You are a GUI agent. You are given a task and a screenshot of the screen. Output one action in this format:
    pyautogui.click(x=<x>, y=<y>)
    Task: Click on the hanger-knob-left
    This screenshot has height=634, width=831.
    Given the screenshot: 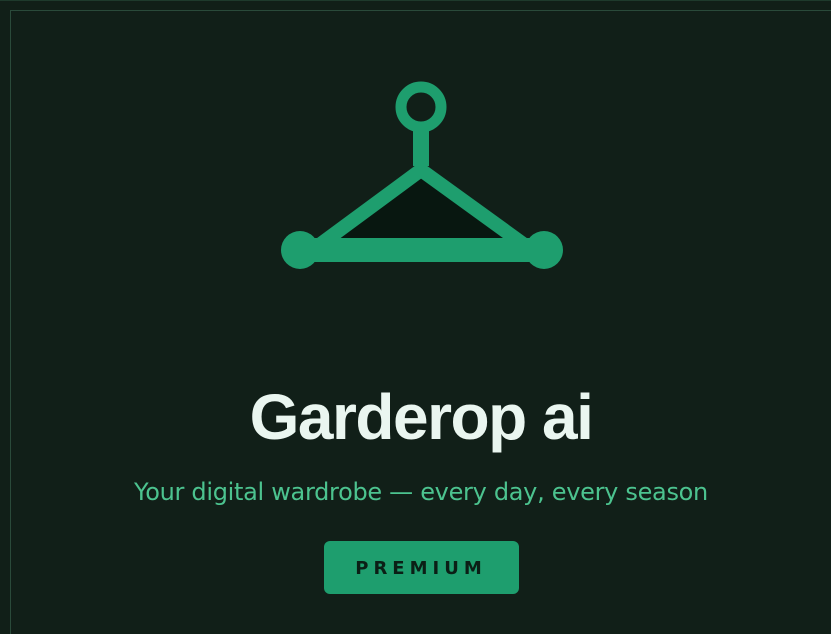 What is the action you would take?
    pyautogui.click(x=300, y=250)
    